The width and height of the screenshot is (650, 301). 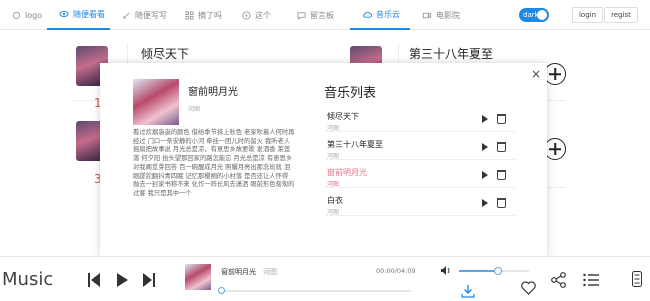 What do you see at coordinates (555, 74) in the screenshot?
I see `add-song-icon` at bounding box center [555, 74].